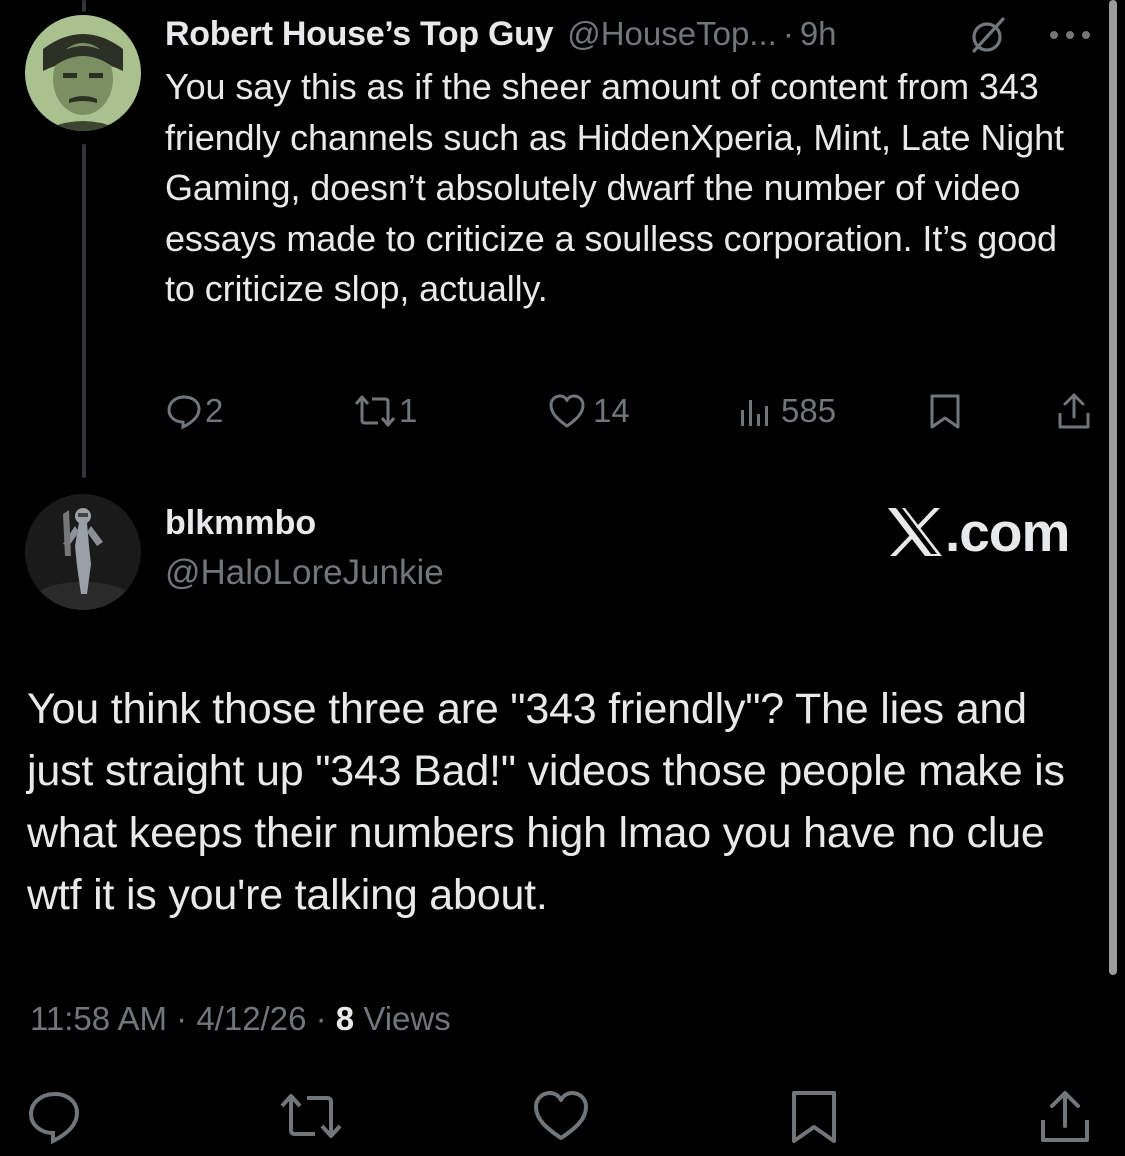 This screenshot has height=1156, width=1125. I want to click on avatar-spartan-image, so click(83, 552).